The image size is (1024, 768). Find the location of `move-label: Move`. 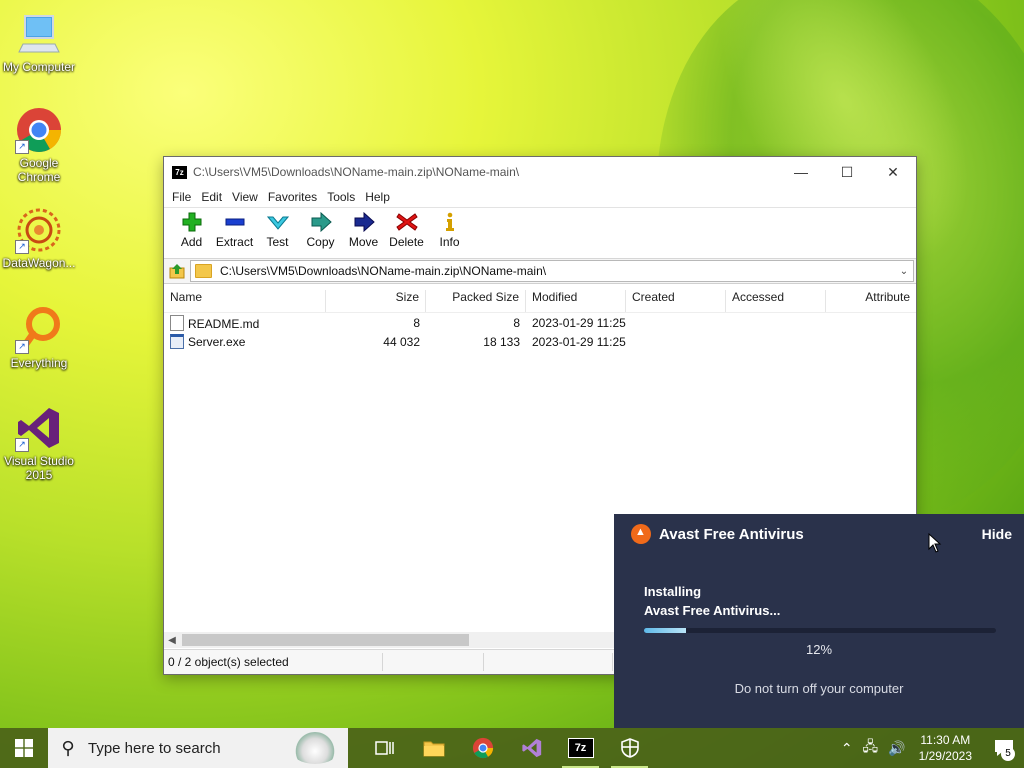

move-label: Move is located at coordinates (363, 242).